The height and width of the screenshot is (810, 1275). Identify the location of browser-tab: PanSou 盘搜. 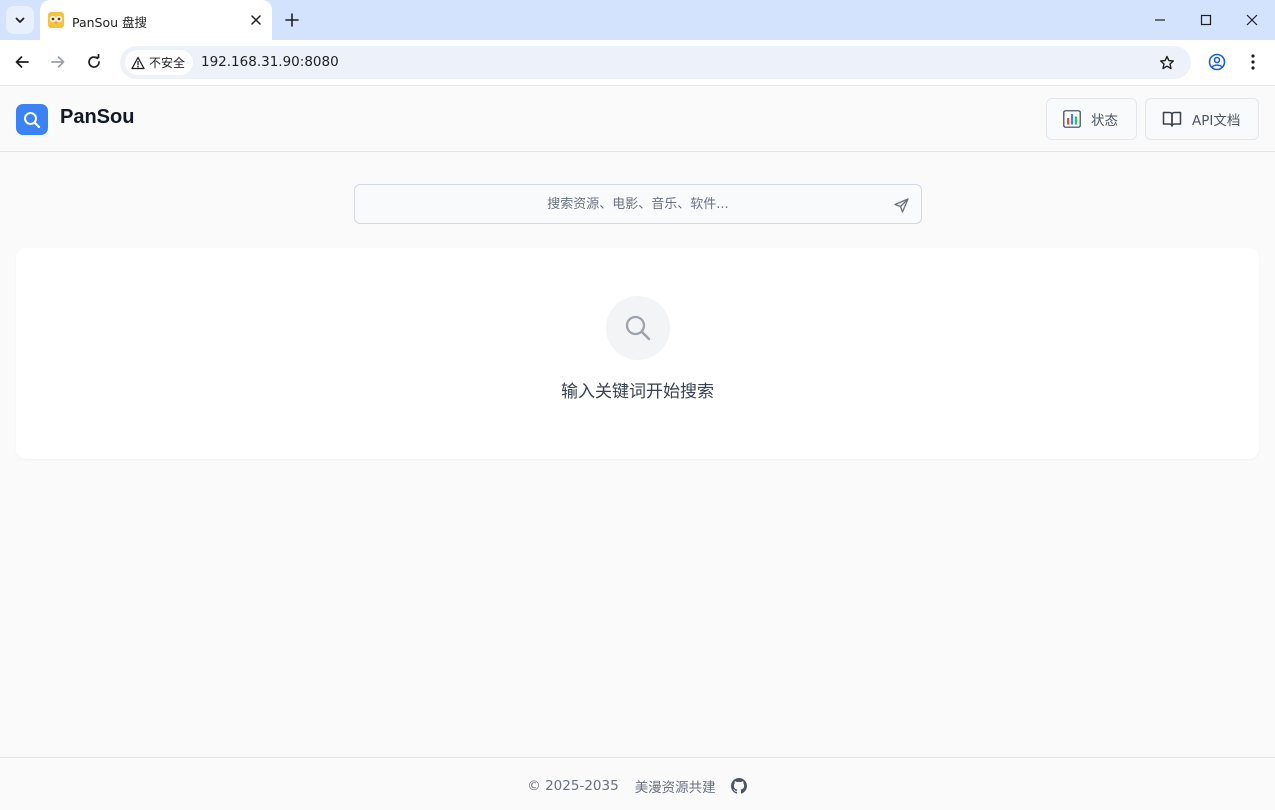
(156, 20).